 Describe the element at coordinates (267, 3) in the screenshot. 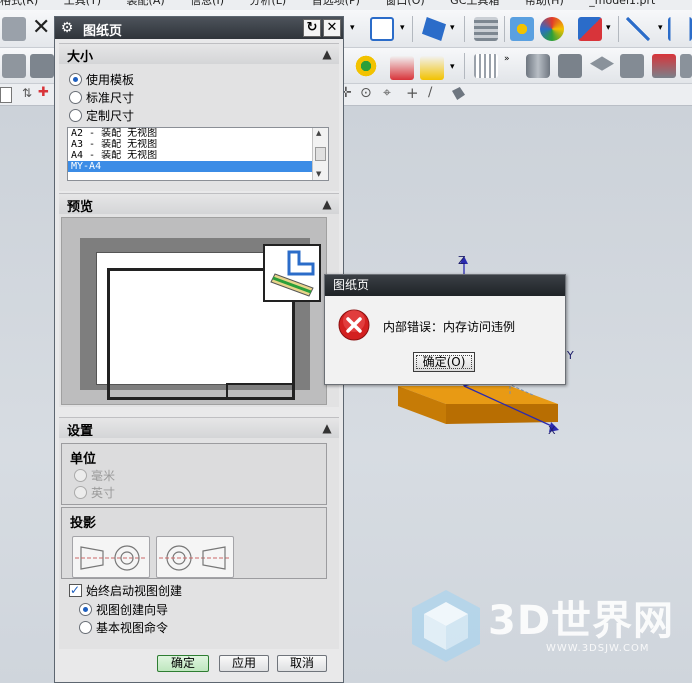

I see `menu-item-analysis: 分析(L)` at that location.